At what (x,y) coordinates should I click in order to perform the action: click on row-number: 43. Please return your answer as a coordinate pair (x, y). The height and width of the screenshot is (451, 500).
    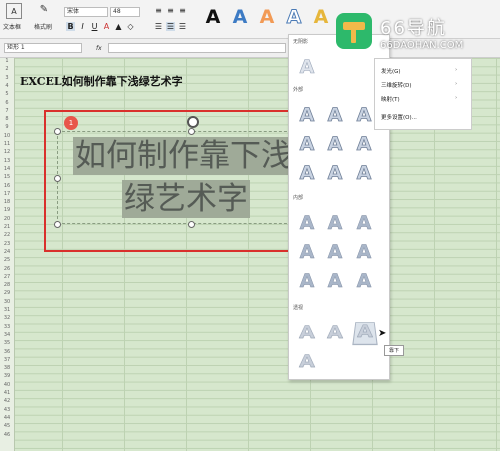
    Looking at the image, I should click on (7, 410).